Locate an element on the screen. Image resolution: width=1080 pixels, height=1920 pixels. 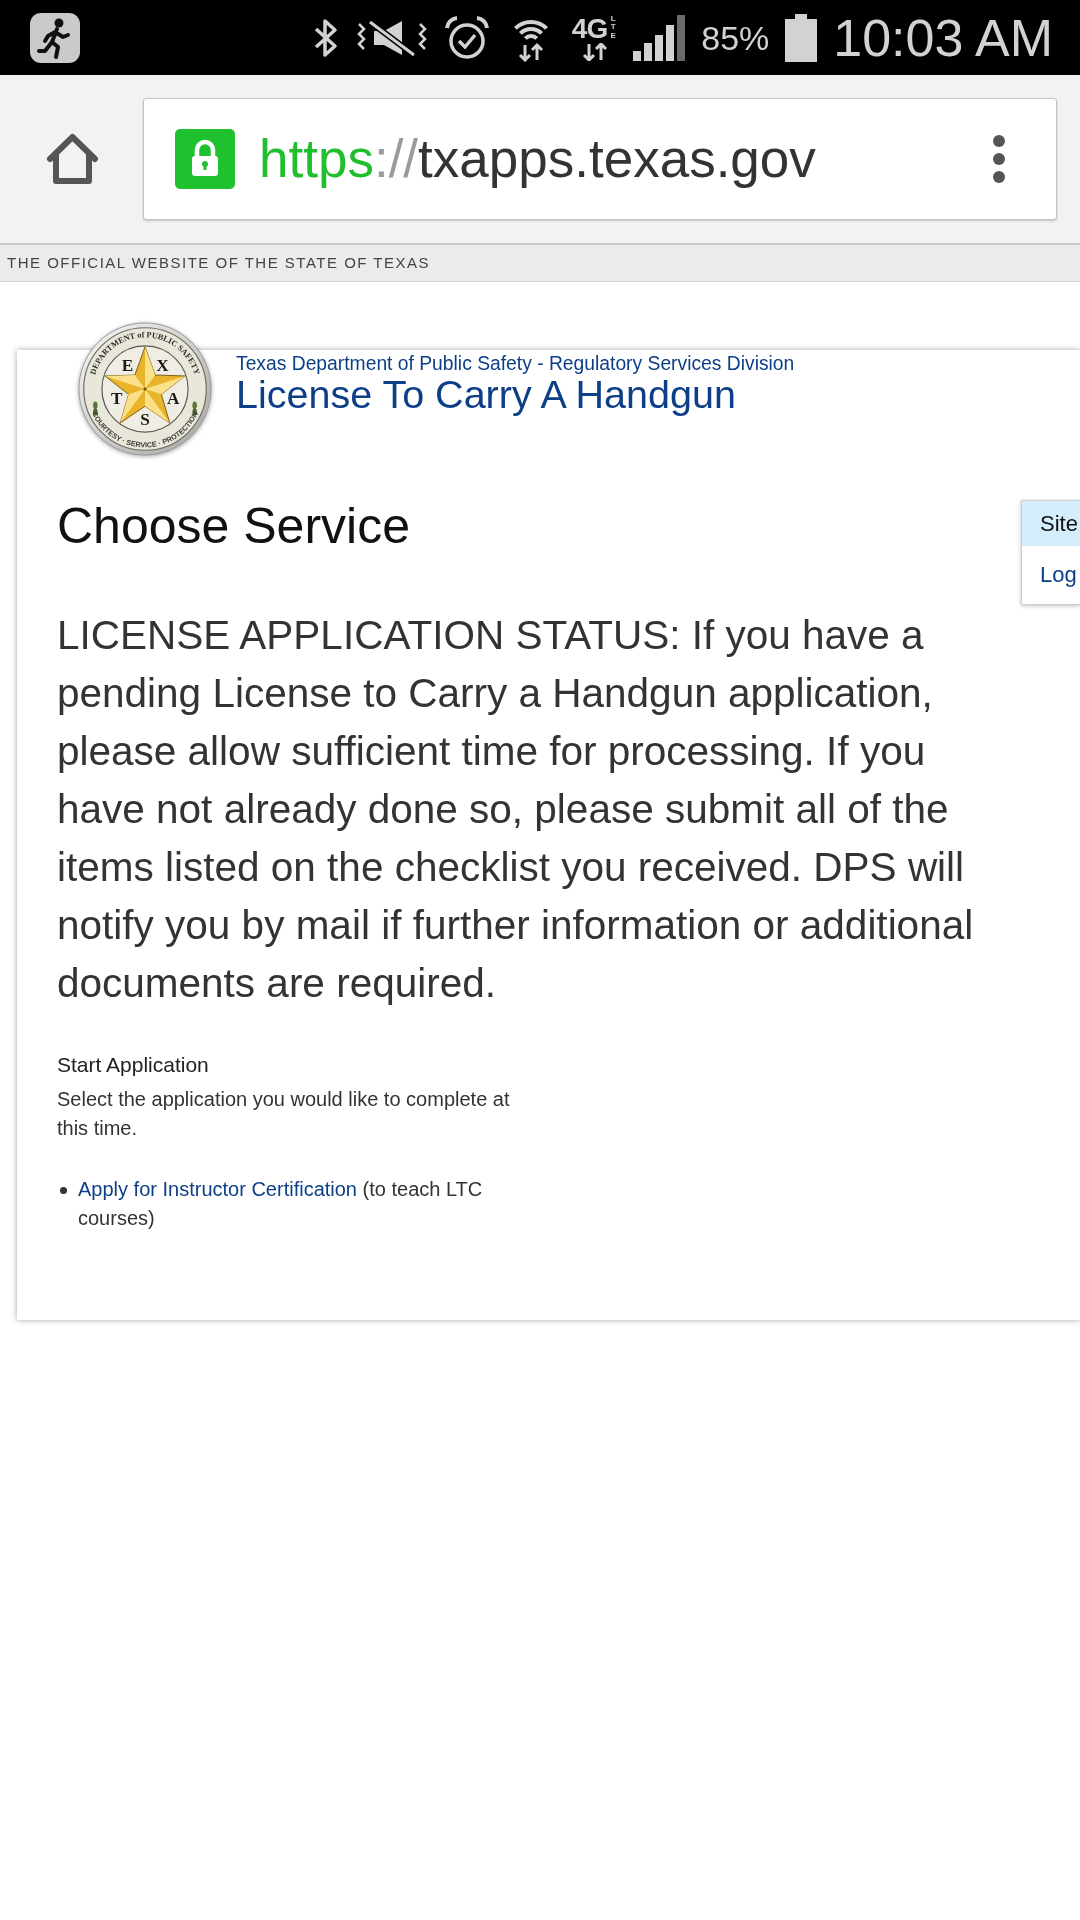
alarm-clock-icon is located at coordinates (466, 37).